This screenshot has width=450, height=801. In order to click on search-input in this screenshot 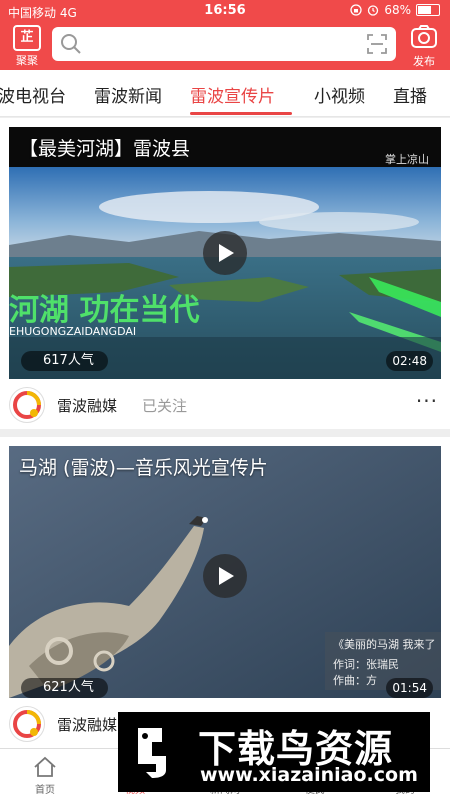, I will do `click(225, 45)`.